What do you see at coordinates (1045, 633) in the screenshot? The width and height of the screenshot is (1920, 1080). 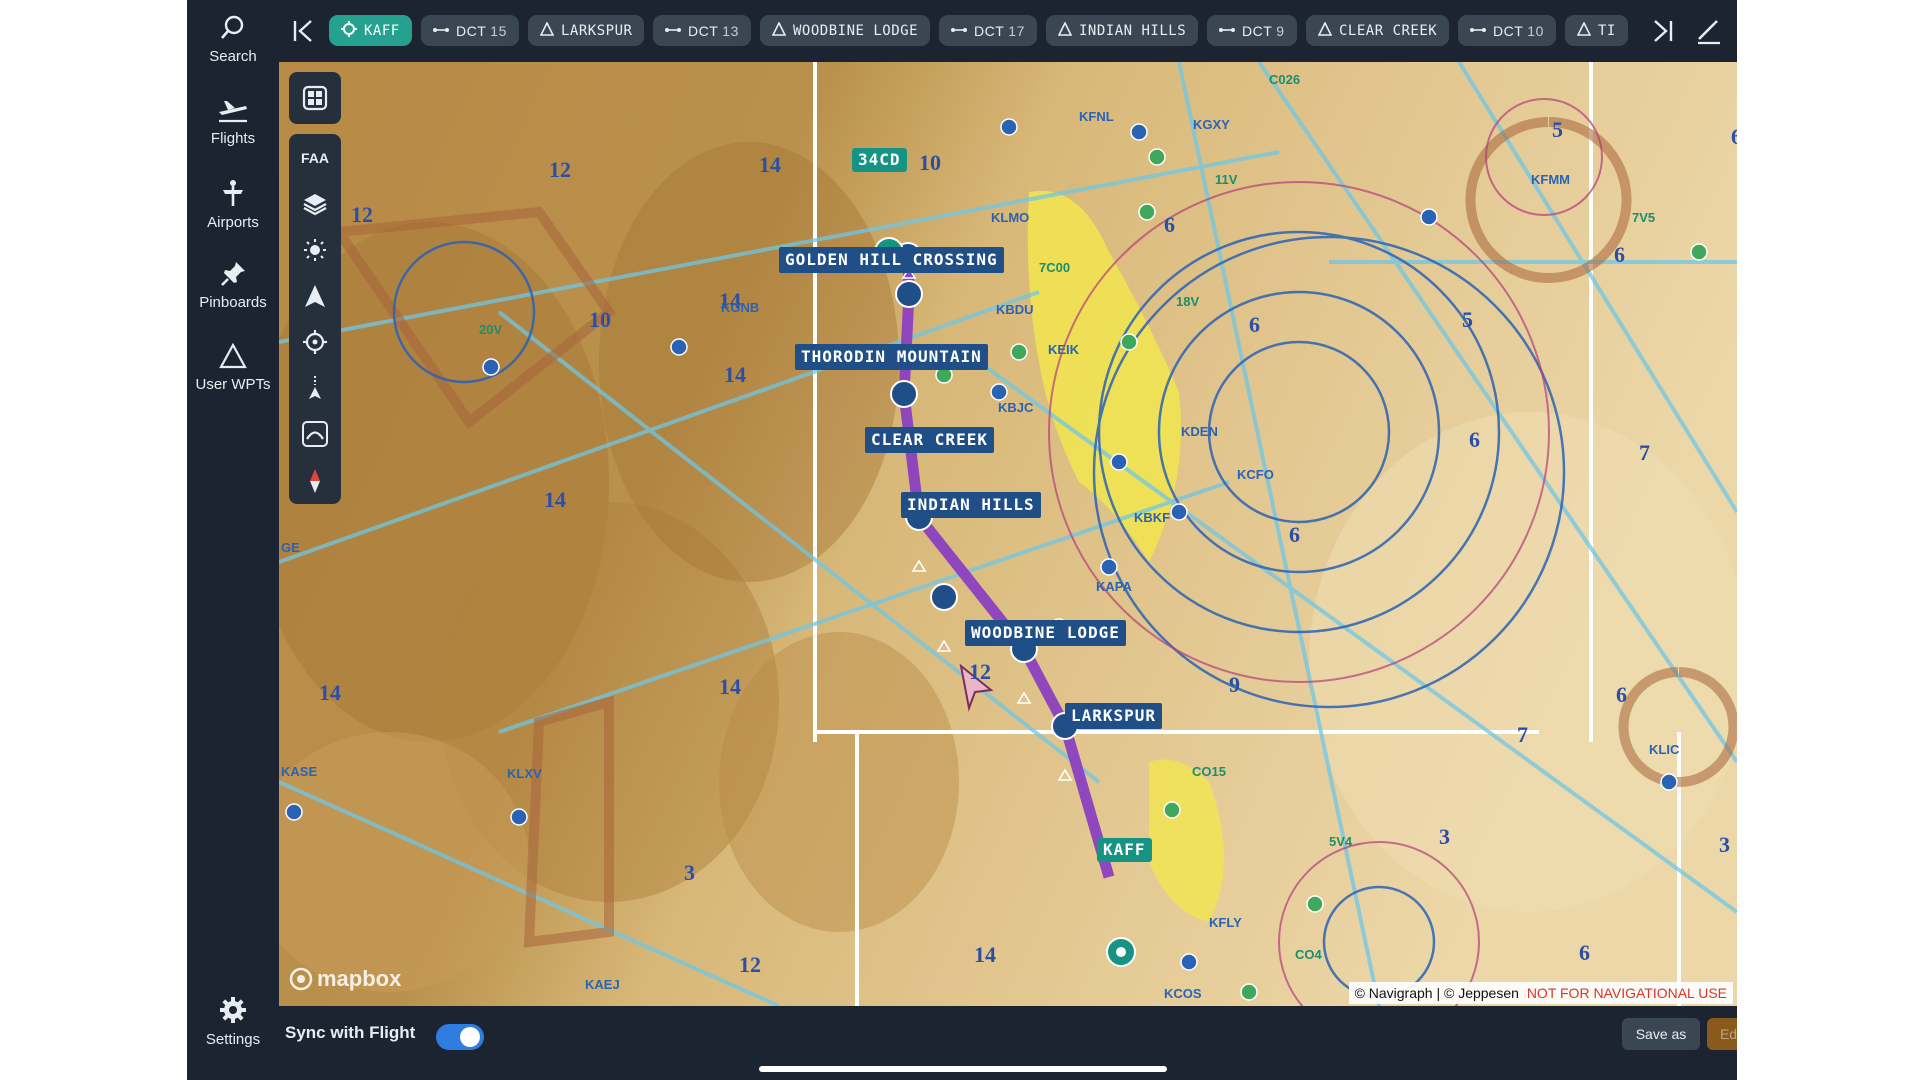 I see `waypoint-label-woodbine: WOODBINE LODGE` at bounding box center [1045, 633].